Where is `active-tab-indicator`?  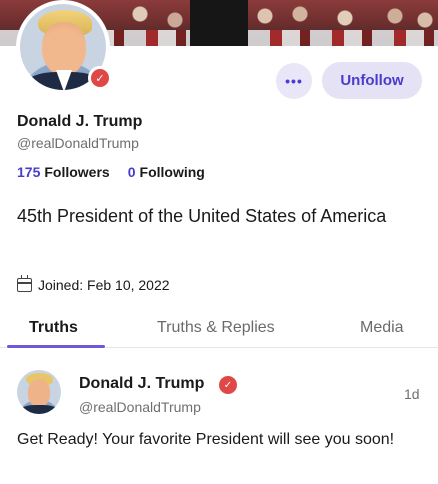
active-tab-indicator is located at coordinates (56, 346).